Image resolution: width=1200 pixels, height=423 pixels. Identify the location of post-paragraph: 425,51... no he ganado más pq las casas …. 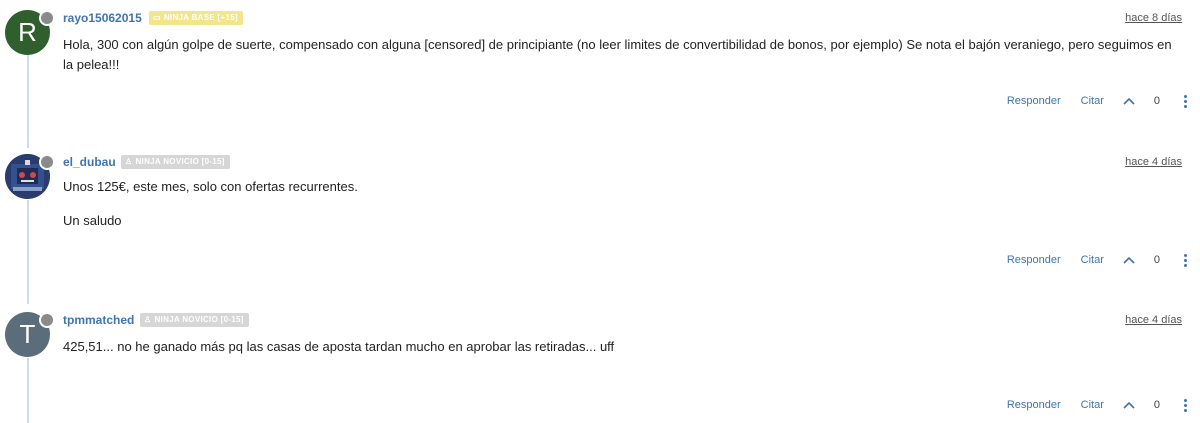
(339, 346).